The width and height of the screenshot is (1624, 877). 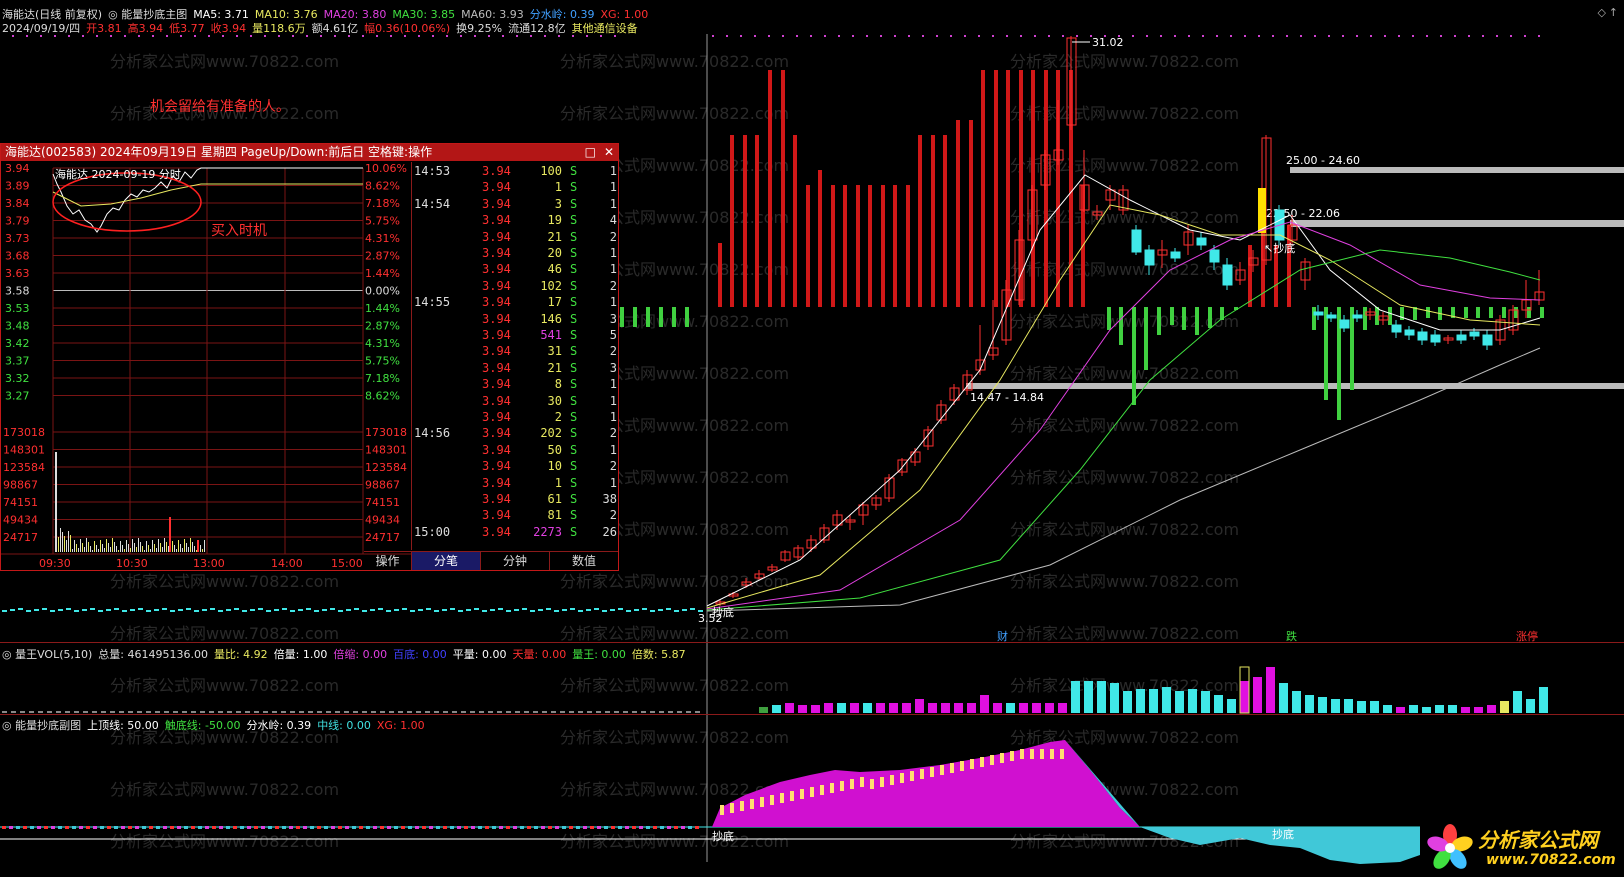 I want to click on energy-area-negative, so click(x=1242, y=802).